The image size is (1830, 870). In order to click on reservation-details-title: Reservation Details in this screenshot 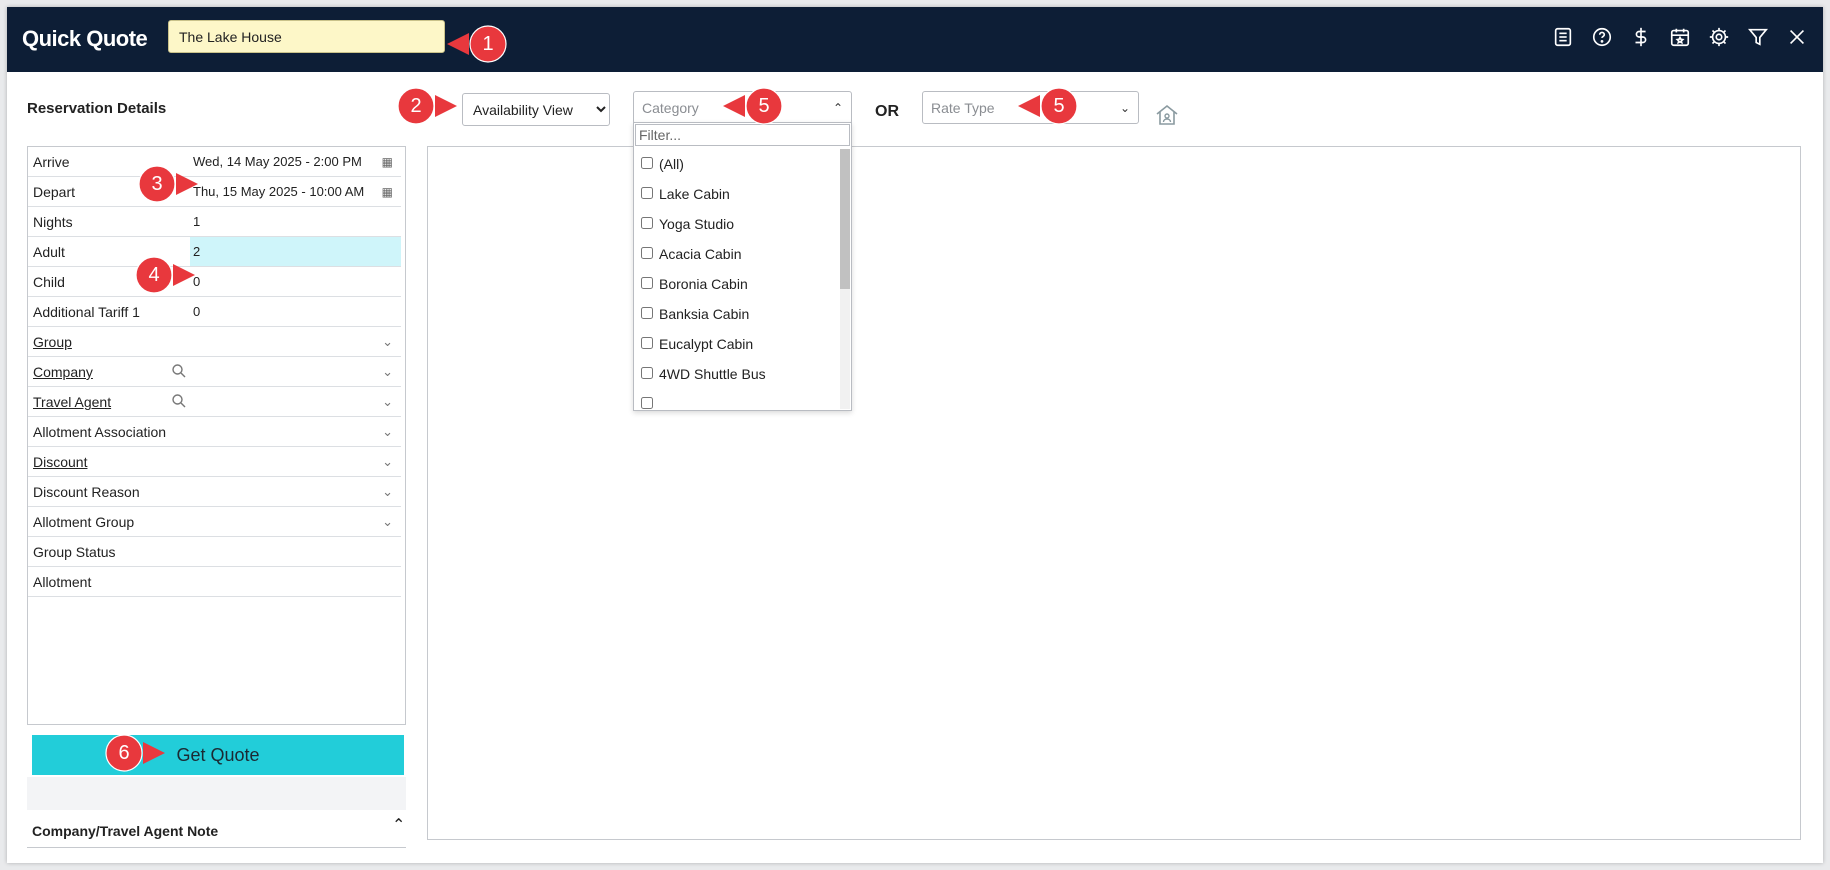, I will do `click(97, 108)`.